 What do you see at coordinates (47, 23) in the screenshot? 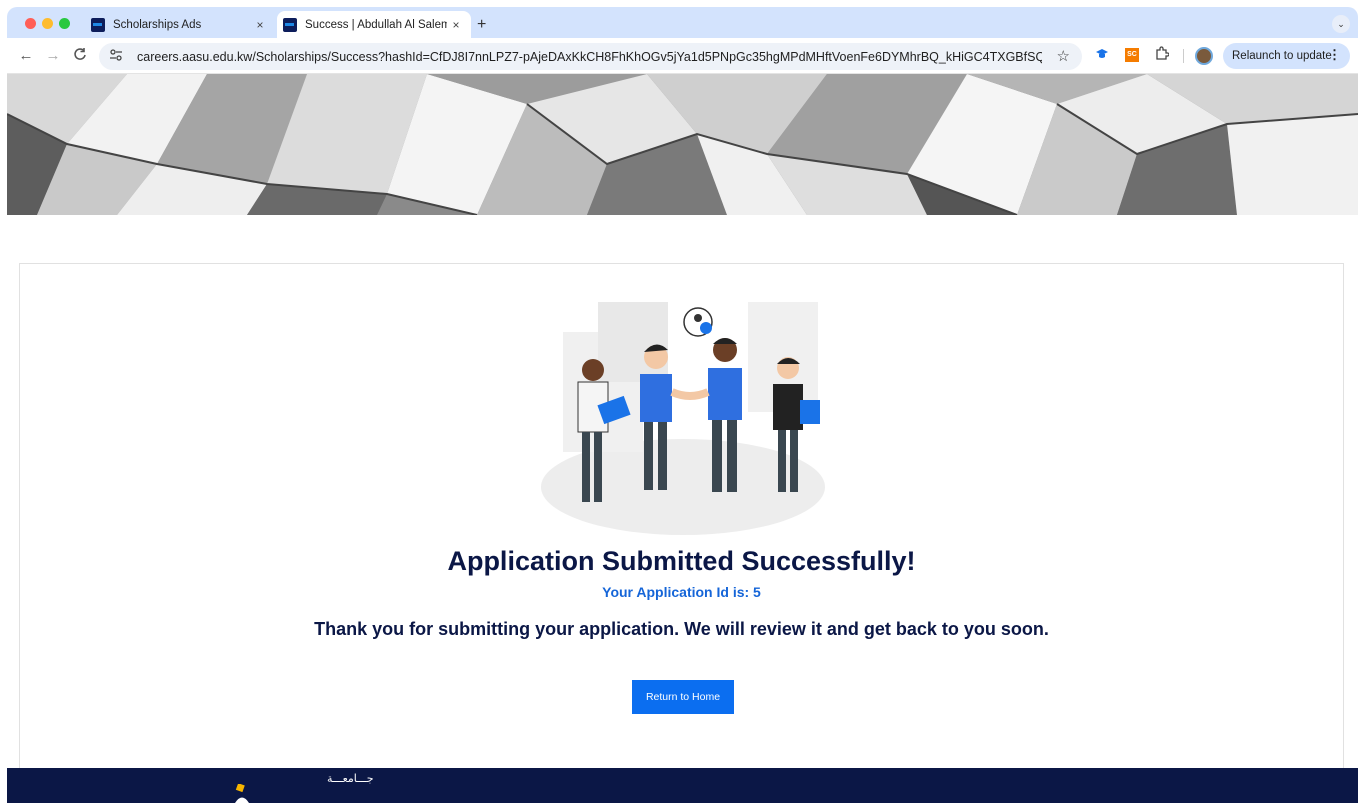
I see `minimize-window-button` at bounding box center [47, 23].